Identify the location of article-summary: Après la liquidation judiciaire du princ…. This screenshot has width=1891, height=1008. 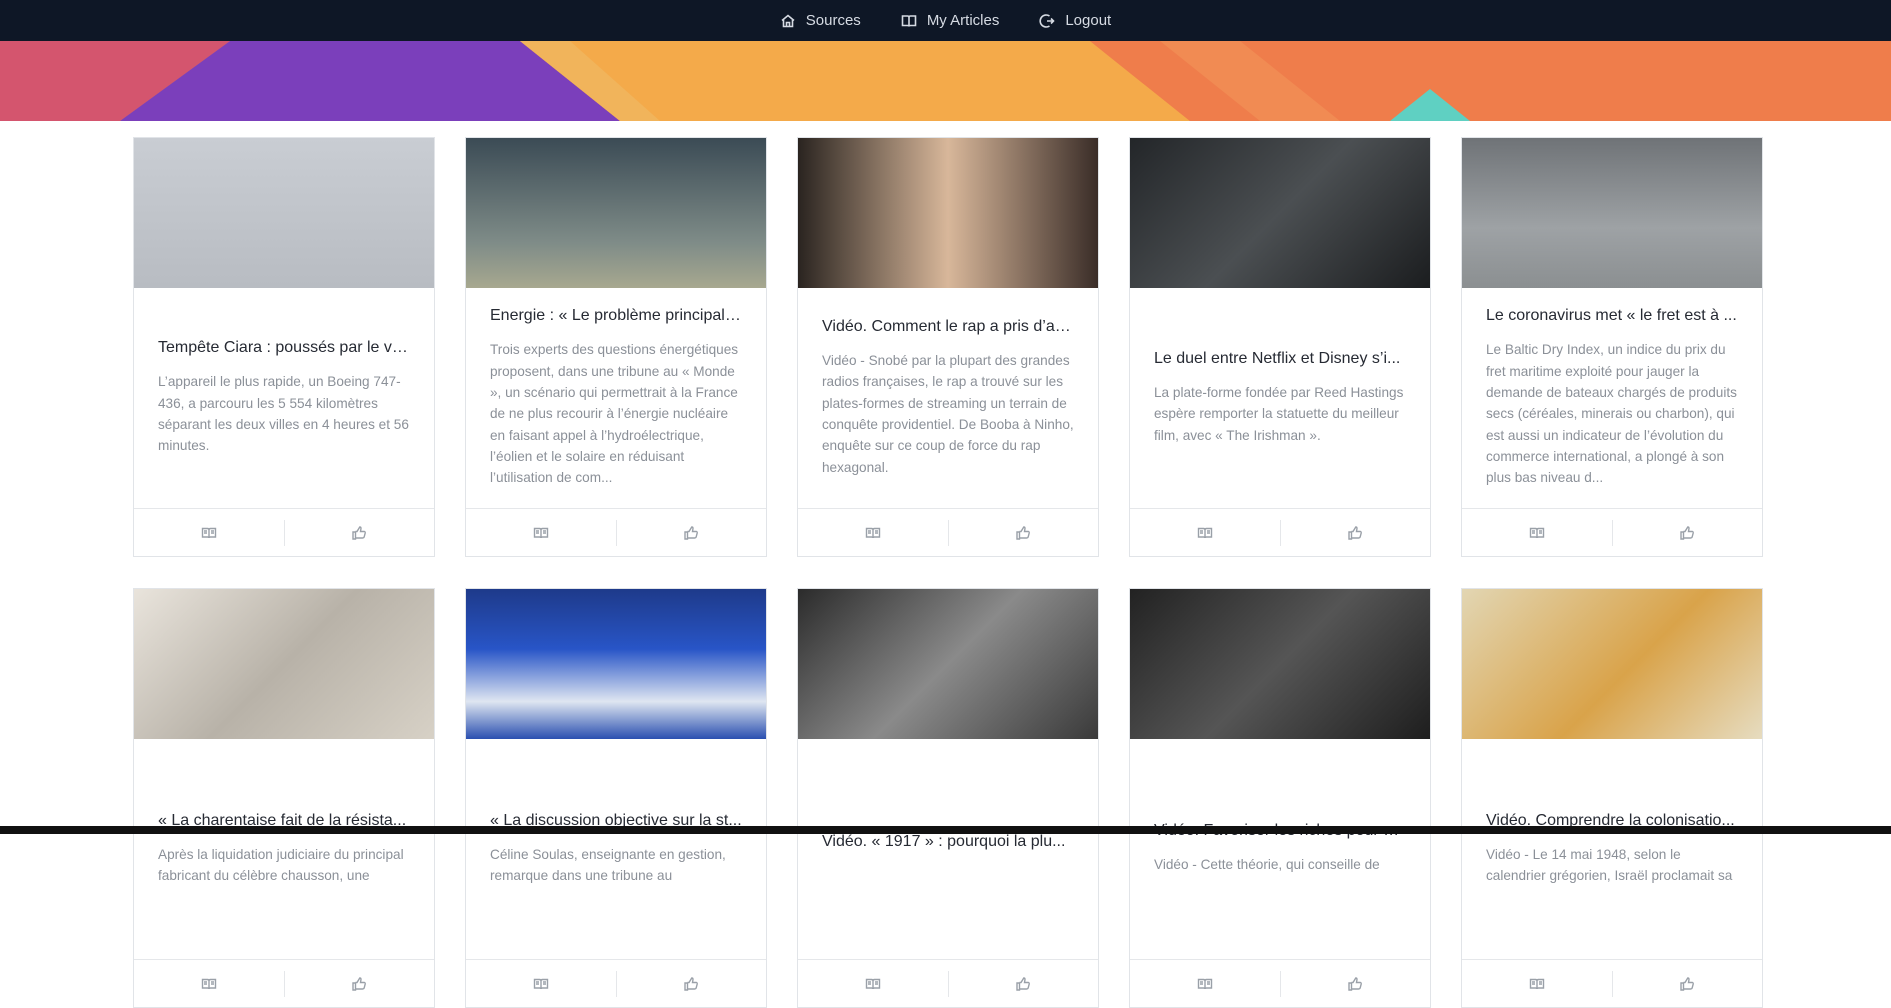
(281, 864).